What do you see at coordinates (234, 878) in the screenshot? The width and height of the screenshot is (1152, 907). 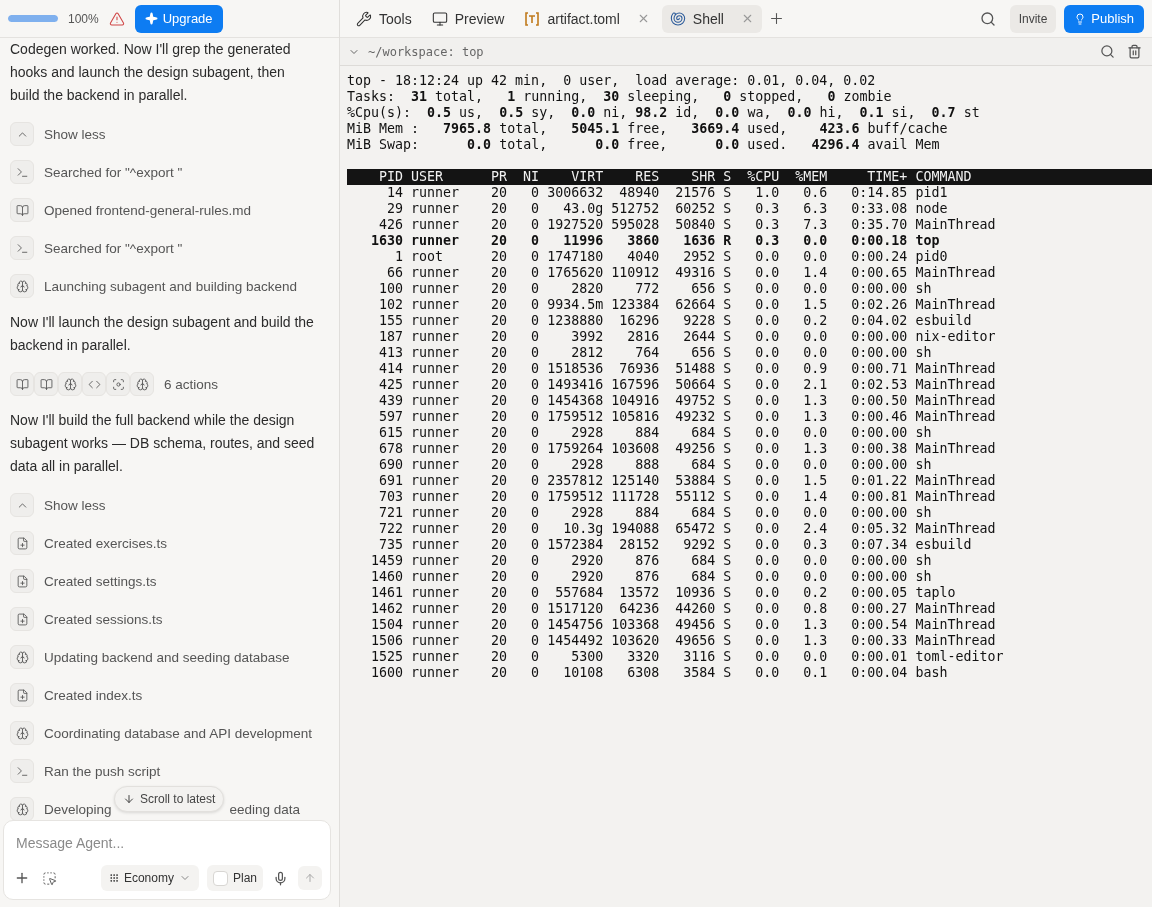 I see `plan-toggle: Plan` at bounding box center [234, 878].